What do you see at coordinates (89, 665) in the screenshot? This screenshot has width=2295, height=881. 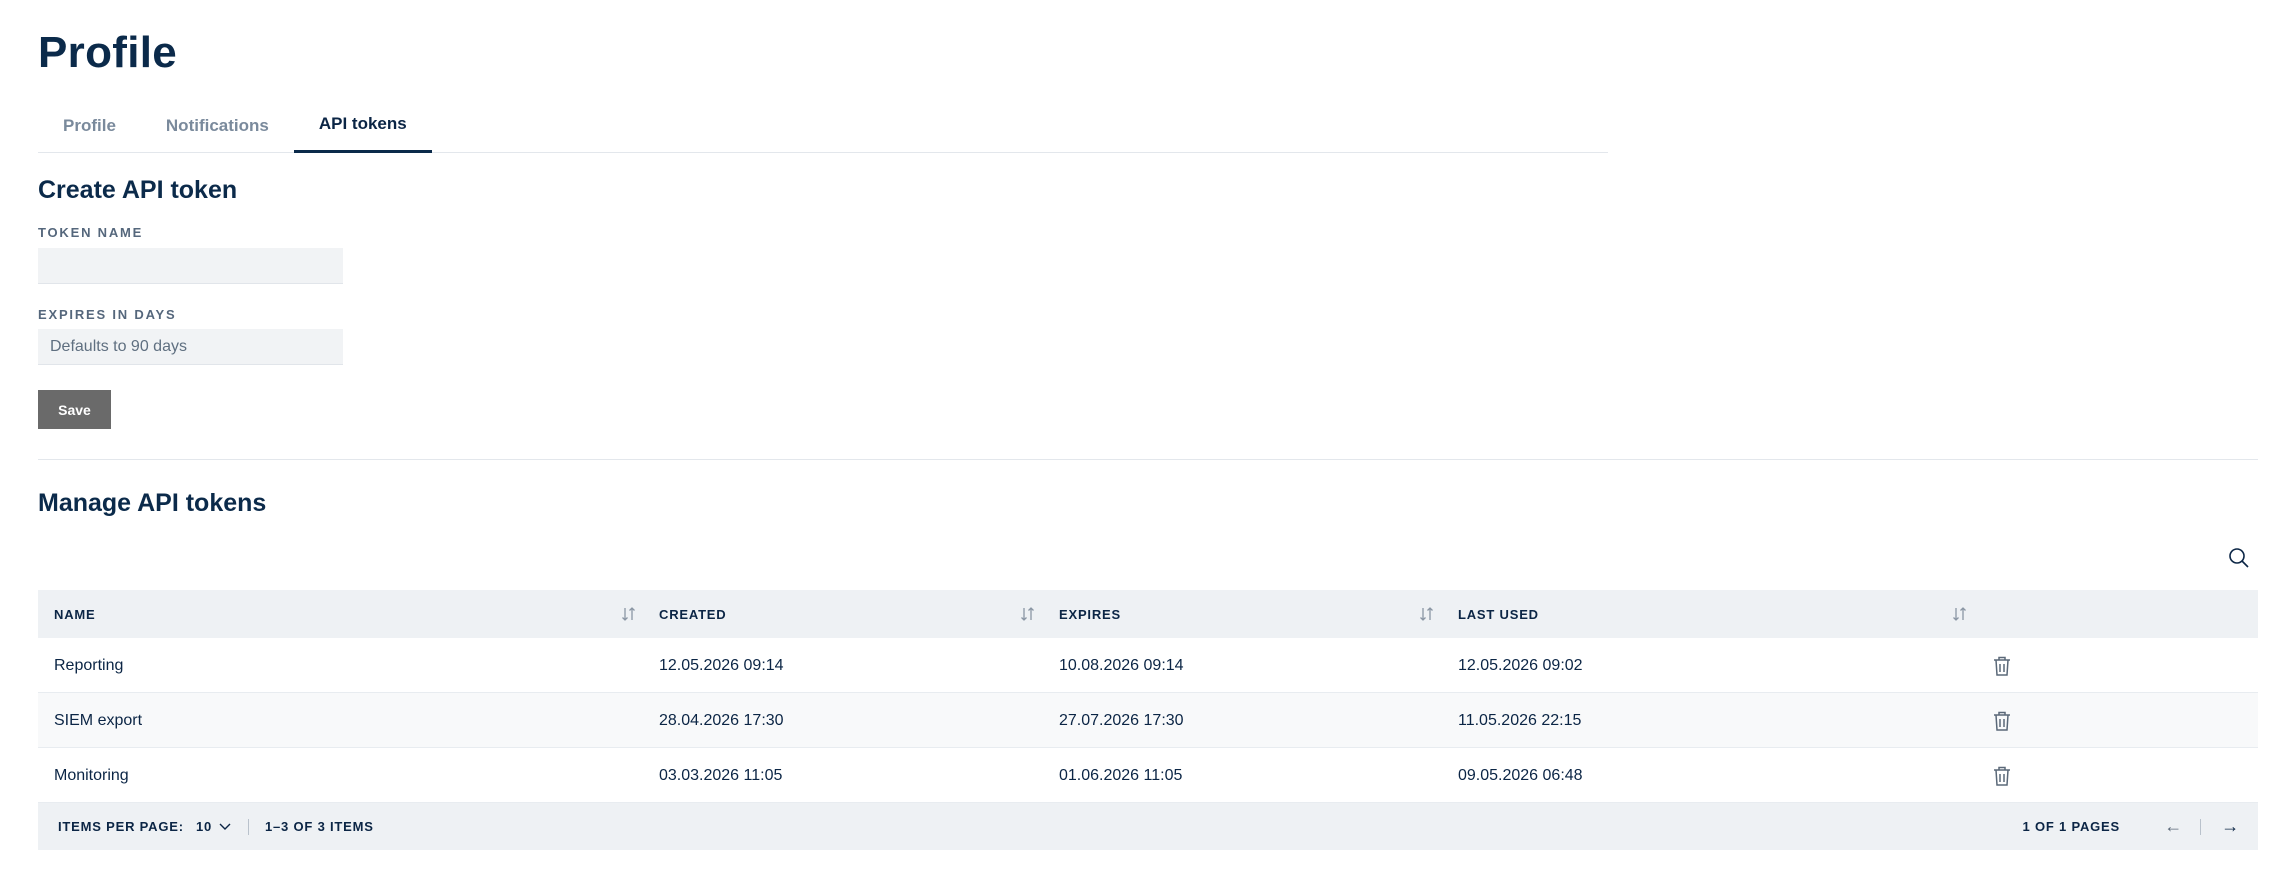 I see `token-name-cell: Reporting` at bounding box center [89, 665].